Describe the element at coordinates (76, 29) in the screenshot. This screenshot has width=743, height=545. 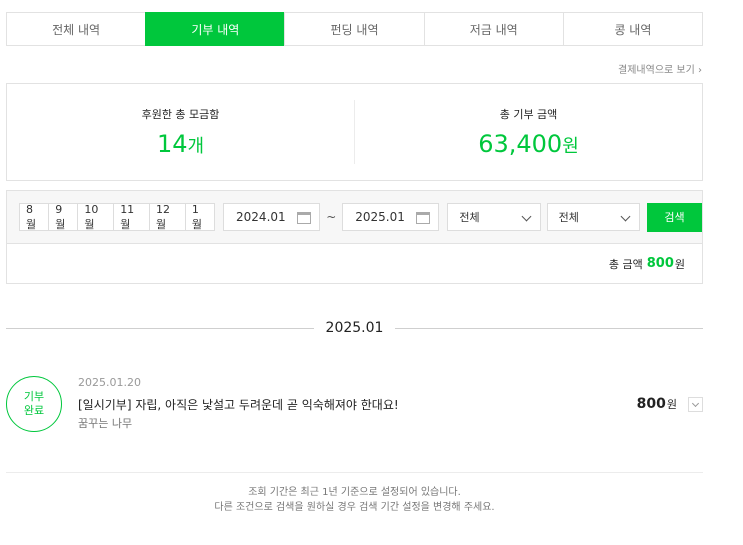
I see `tab-all: 전체 내역` at that location.